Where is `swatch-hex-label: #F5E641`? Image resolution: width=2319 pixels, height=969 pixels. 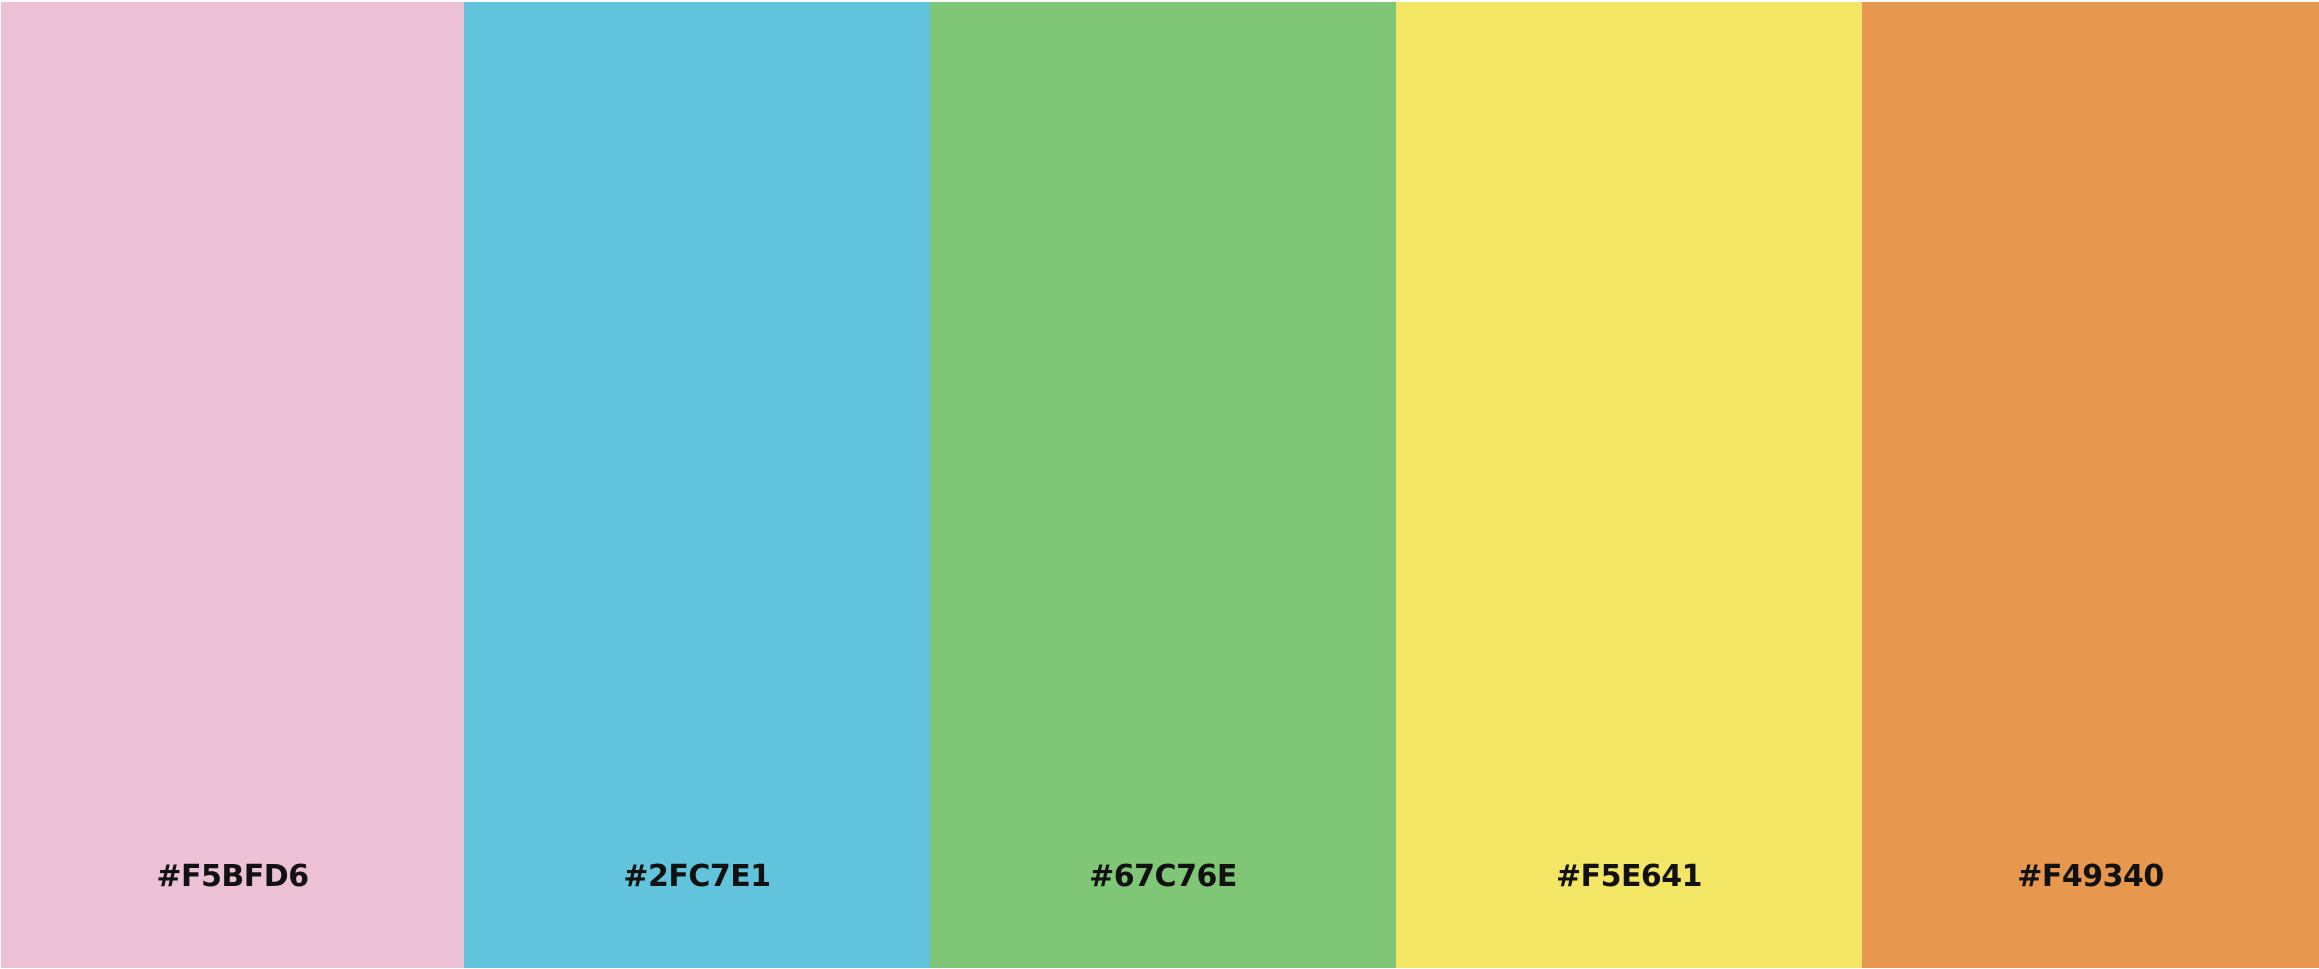
swatch-hex-label: #F5E641 is located at coordinates (1629, 876).